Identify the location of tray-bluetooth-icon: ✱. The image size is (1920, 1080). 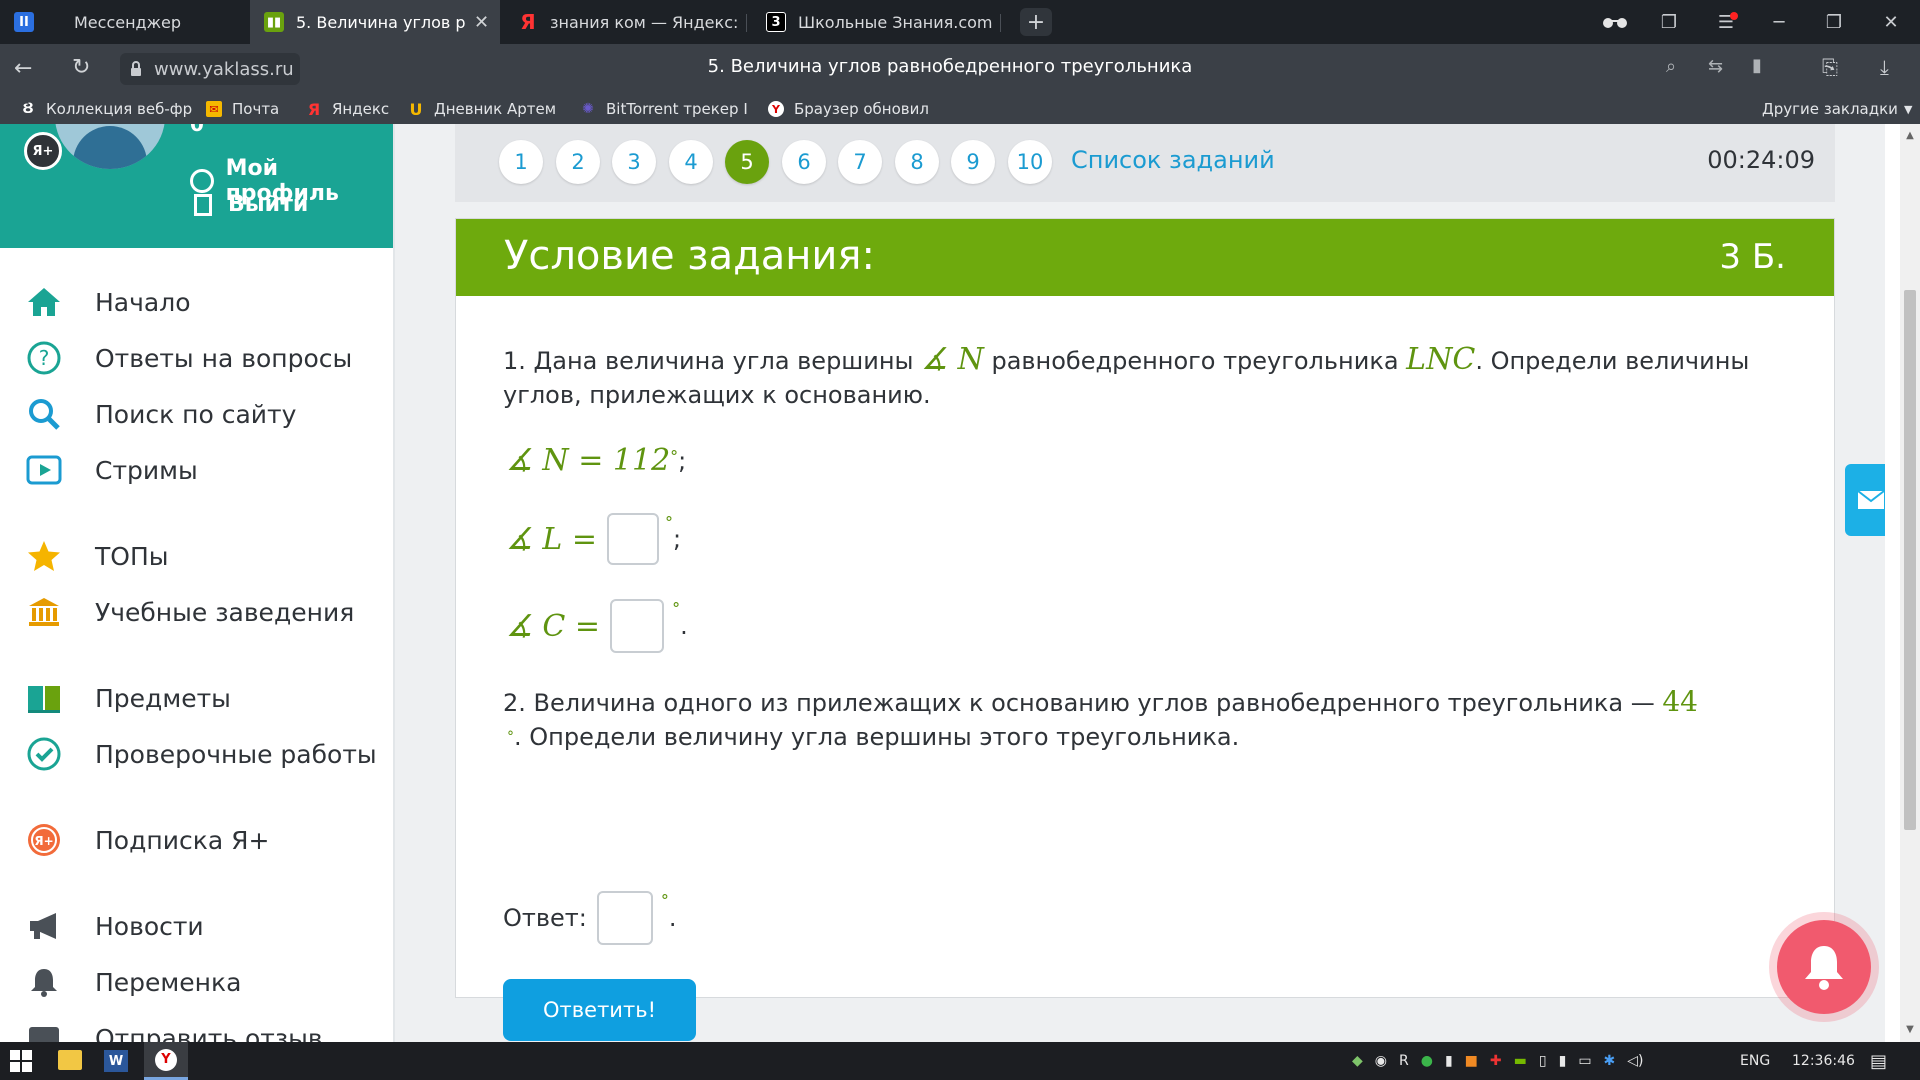
(1610, 1061).